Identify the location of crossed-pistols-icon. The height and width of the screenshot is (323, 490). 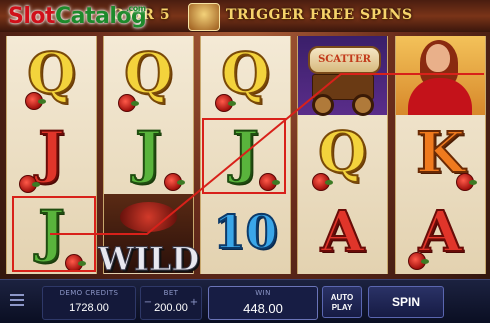
(148, 217).